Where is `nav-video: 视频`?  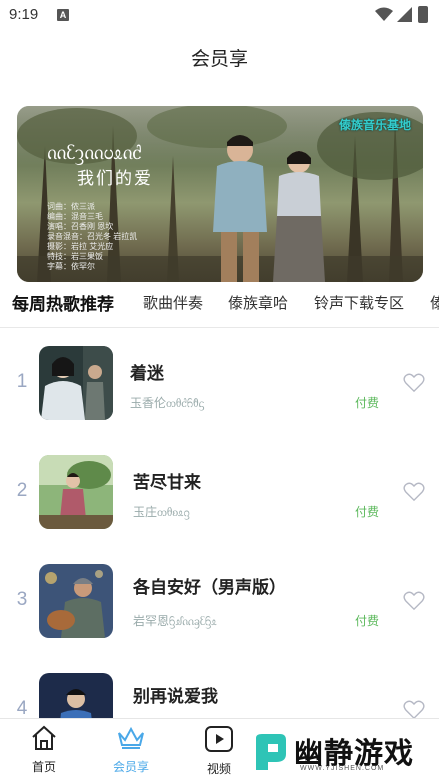
nav-video: 视频 is located at coordinates (219, 751).